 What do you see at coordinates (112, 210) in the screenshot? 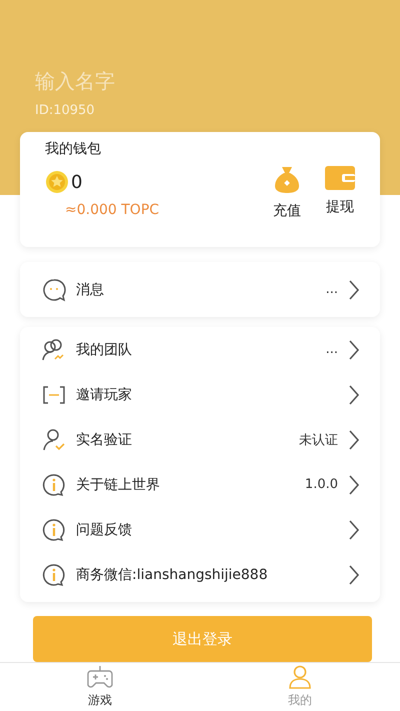
I see `conversion-value: ≈0.000 TOPC` at bounding box center [112, 210].